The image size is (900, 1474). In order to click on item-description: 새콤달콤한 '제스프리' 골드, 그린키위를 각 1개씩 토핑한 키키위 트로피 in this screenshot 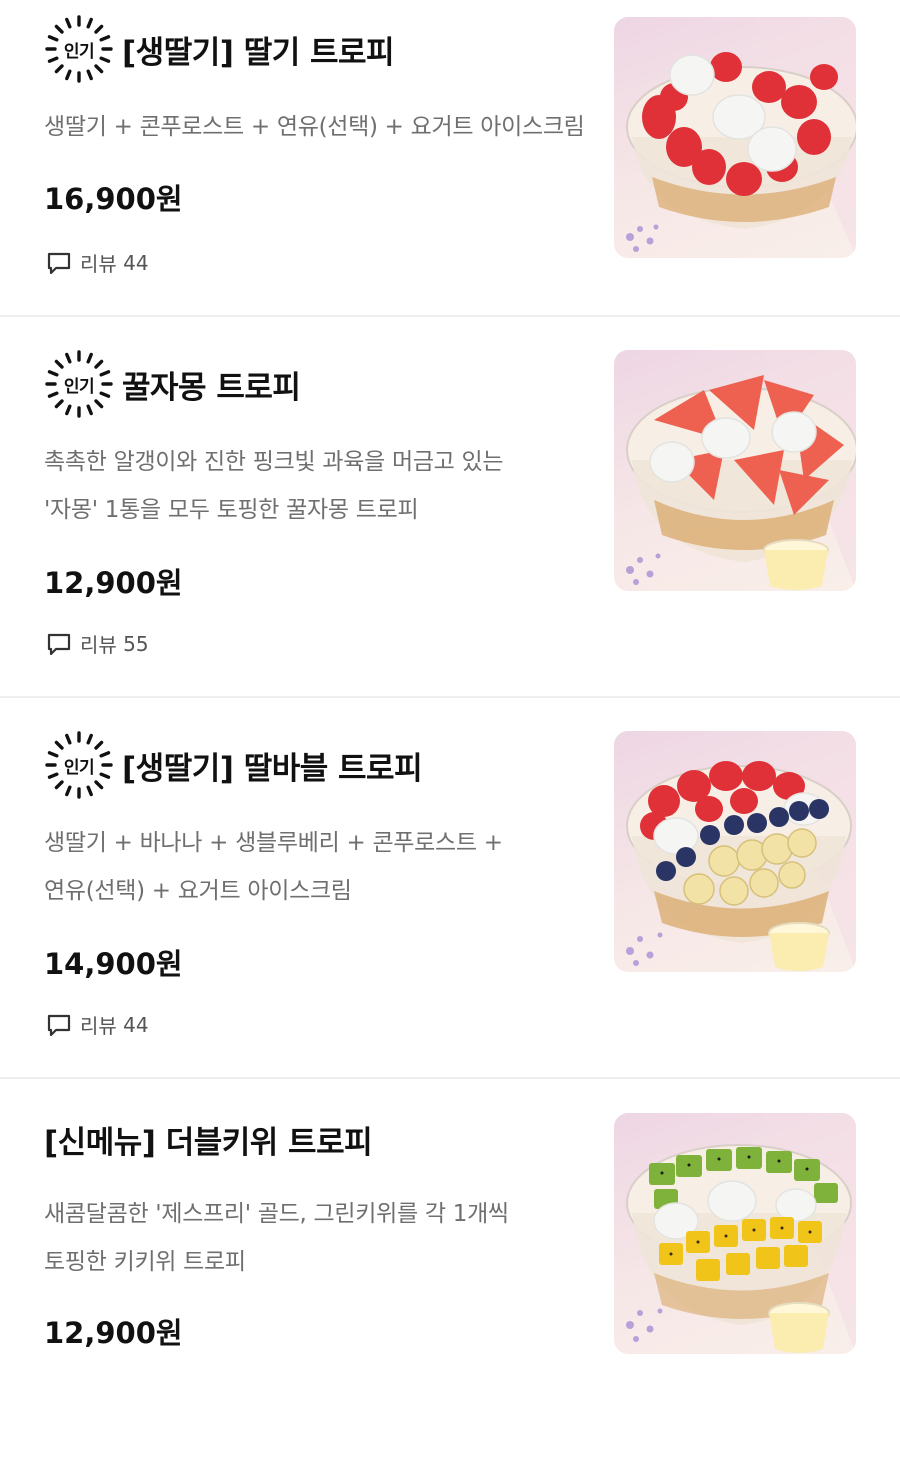, I will do `click(324, 1238)`.